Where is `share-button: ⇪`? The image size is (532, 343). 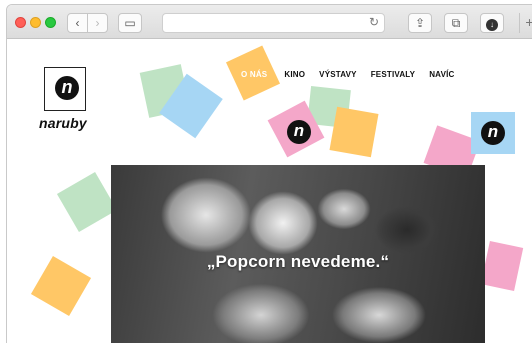
share-button: ⇪ is located at coordinates (420, 23).